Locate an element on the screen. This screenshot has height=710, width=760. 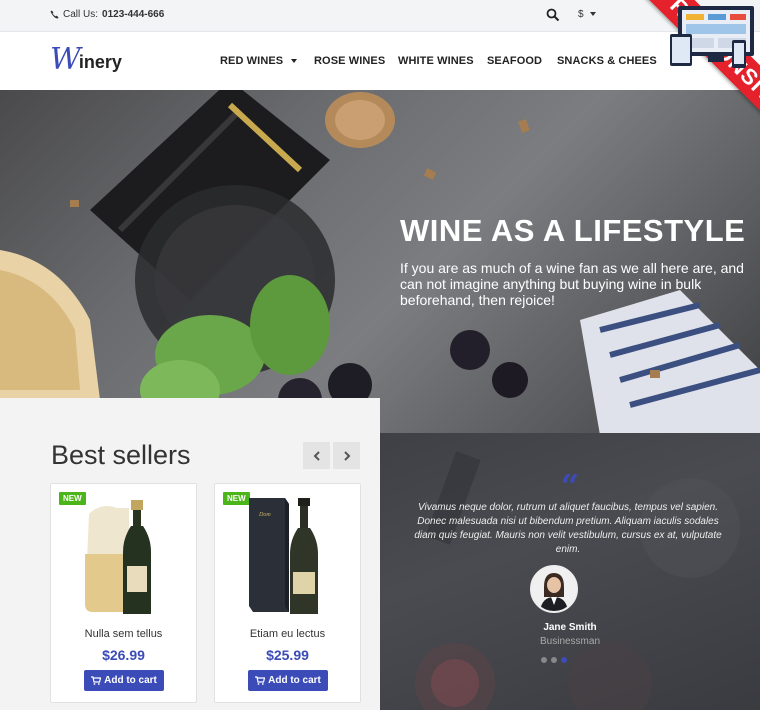
product-image is located at coordinates (124, 556).